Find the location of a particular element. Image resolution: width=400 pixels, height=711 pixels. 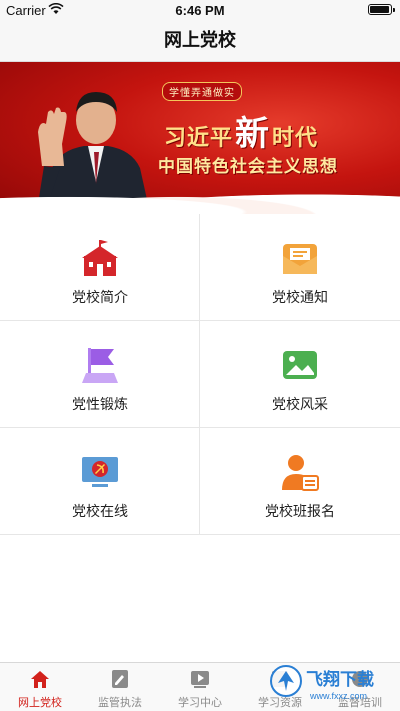

status-time: 6:46 PM is located at coordinates (200, 10).